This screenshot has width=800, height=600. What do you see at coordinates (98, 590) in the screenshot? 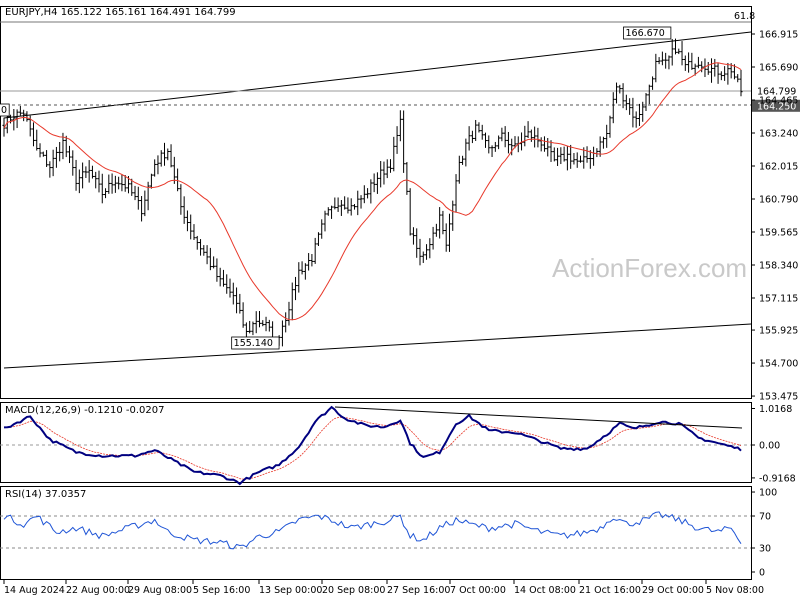
I see `x-axis-label: 22 Aug 00:00` at bounding box center [98, 590].